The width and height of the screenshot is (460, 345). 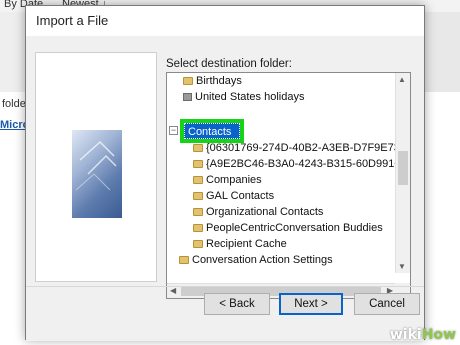 What do you see at coordinates (403, 168) in the screenshot?
I see `vertical-scroll-thumb` at bounding box center [403, 168].